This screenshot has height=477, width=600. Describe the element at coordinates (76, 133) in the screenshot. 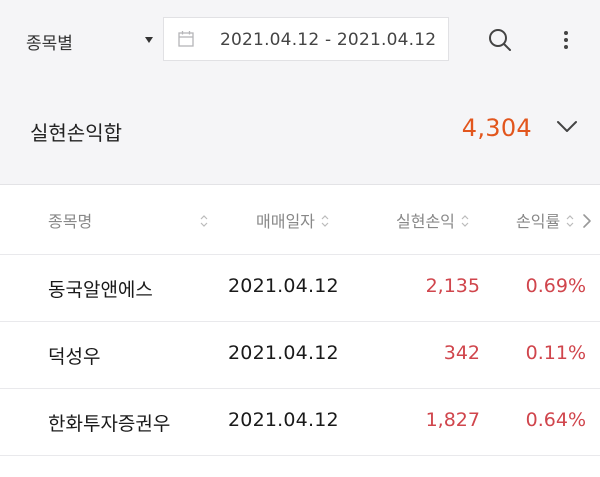

I see `summary-title: 실현손익합` at that location.